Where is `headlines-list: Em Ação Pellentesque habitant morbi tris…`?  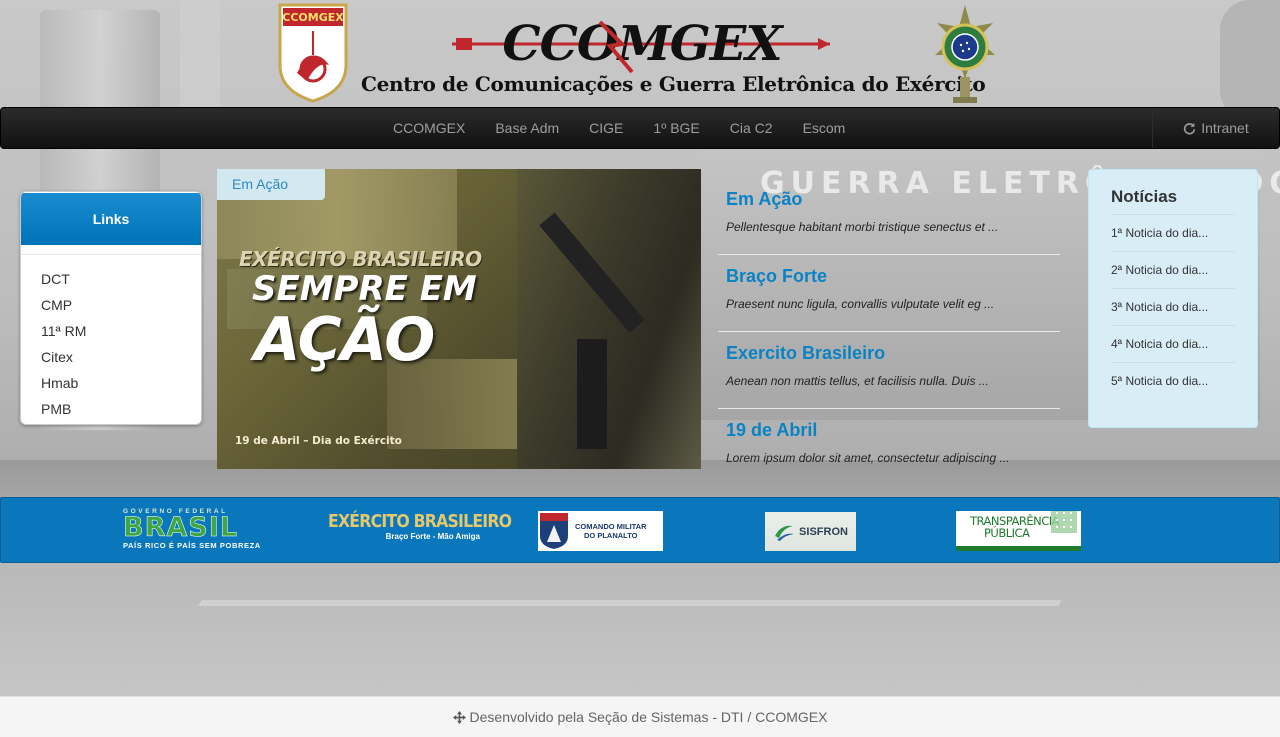 headlines-list: Em Ação Pellentesque habitant morbi tris… is located at coordinates (889, 332).